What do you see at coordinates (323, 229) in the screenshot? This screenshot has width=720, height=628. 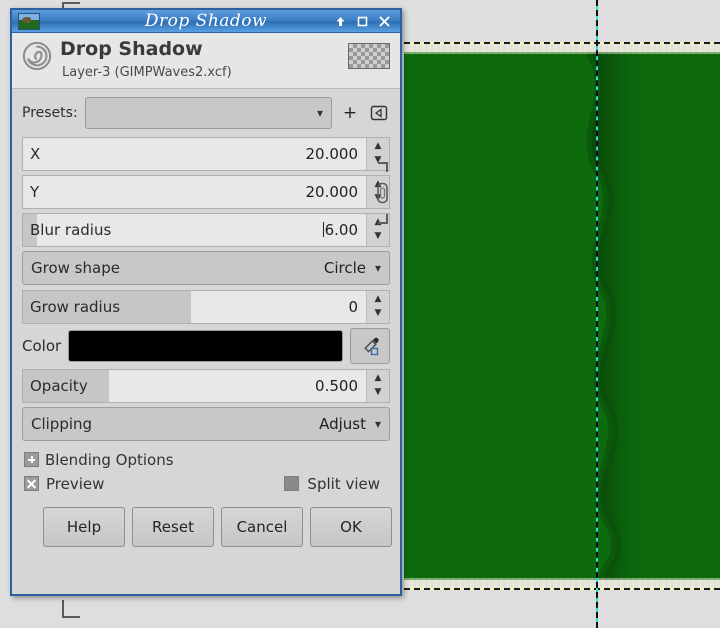 I see `text-cursor` at bounding box center [323, 229].